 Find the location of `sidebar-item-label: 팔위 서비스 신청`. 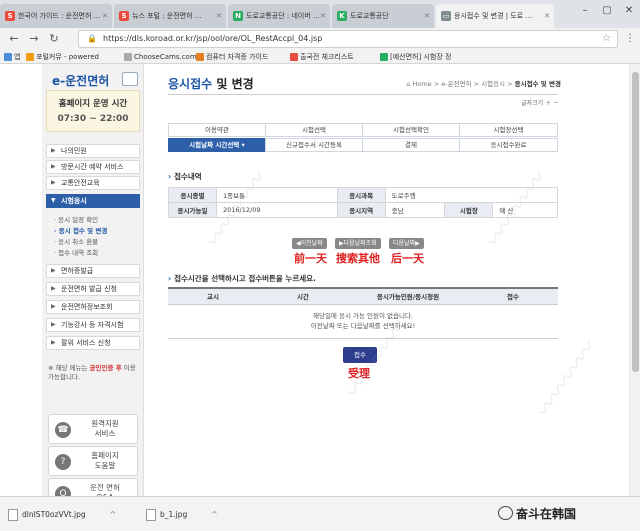

sidebar-item-label: 팔위 서비스 신청 is located at coordinates (86, 343).